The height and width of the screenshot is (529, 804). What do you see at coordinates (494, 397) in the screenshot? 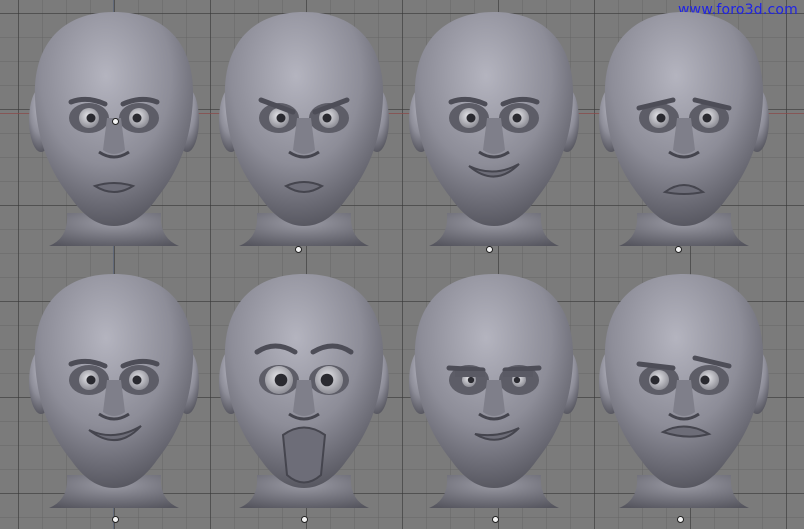
I see `head-model-smug` at bounding box center [494, 397].